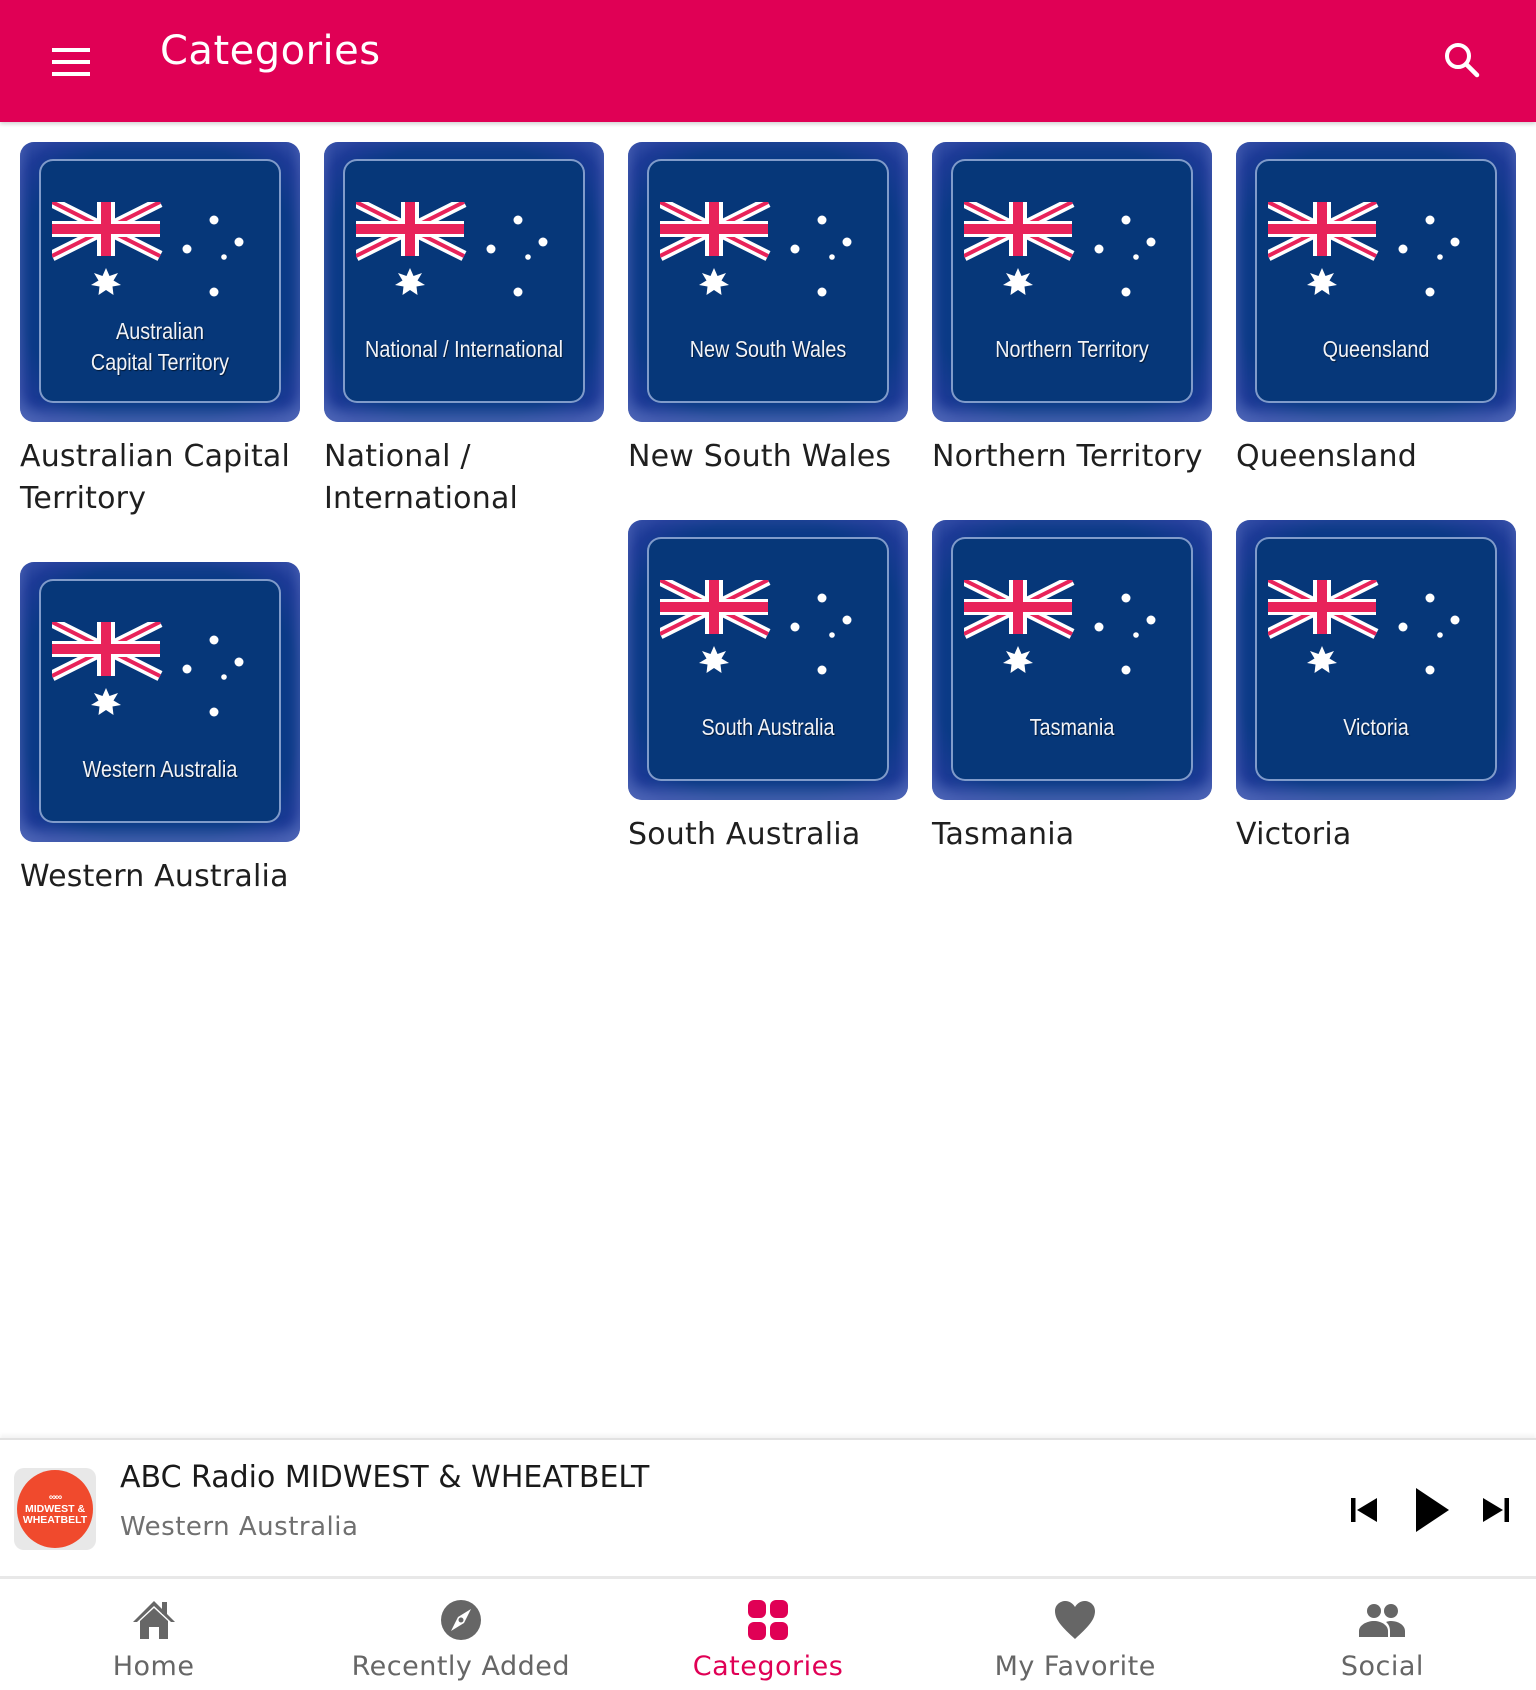 The width and height of the screenshot is (1536, 1690). I want to click on category-label: Queensland, so click(1326, 456).